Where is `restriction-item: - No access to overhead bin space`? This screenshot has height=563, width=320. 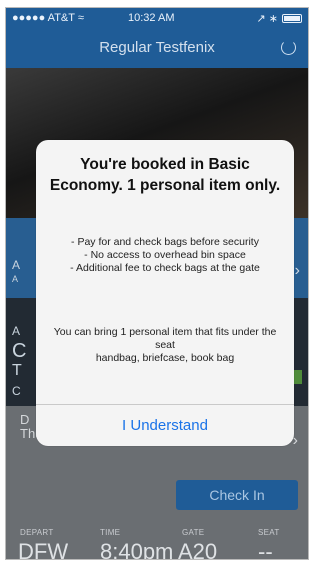
restriction-item: - No access to overhead bin space is located at coordinates (165, 255).